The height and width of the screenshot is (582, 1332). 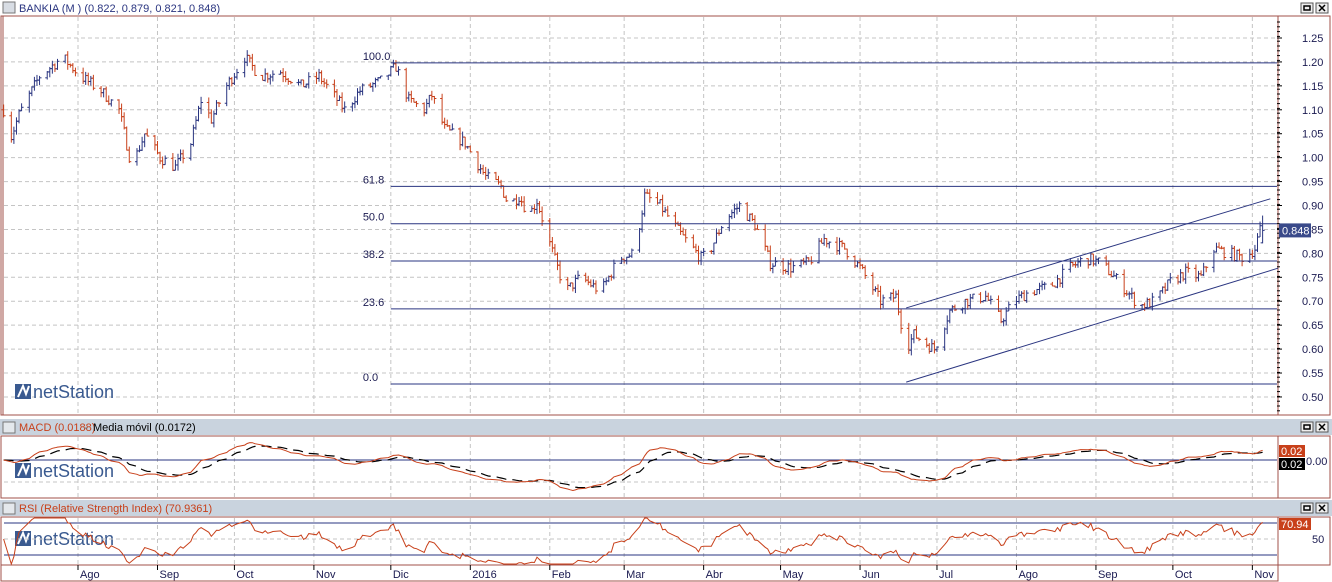 What do you see at coordinates (9, 7) in the screenshot?
I see `panel-icon` at bounding box center [9, 7].